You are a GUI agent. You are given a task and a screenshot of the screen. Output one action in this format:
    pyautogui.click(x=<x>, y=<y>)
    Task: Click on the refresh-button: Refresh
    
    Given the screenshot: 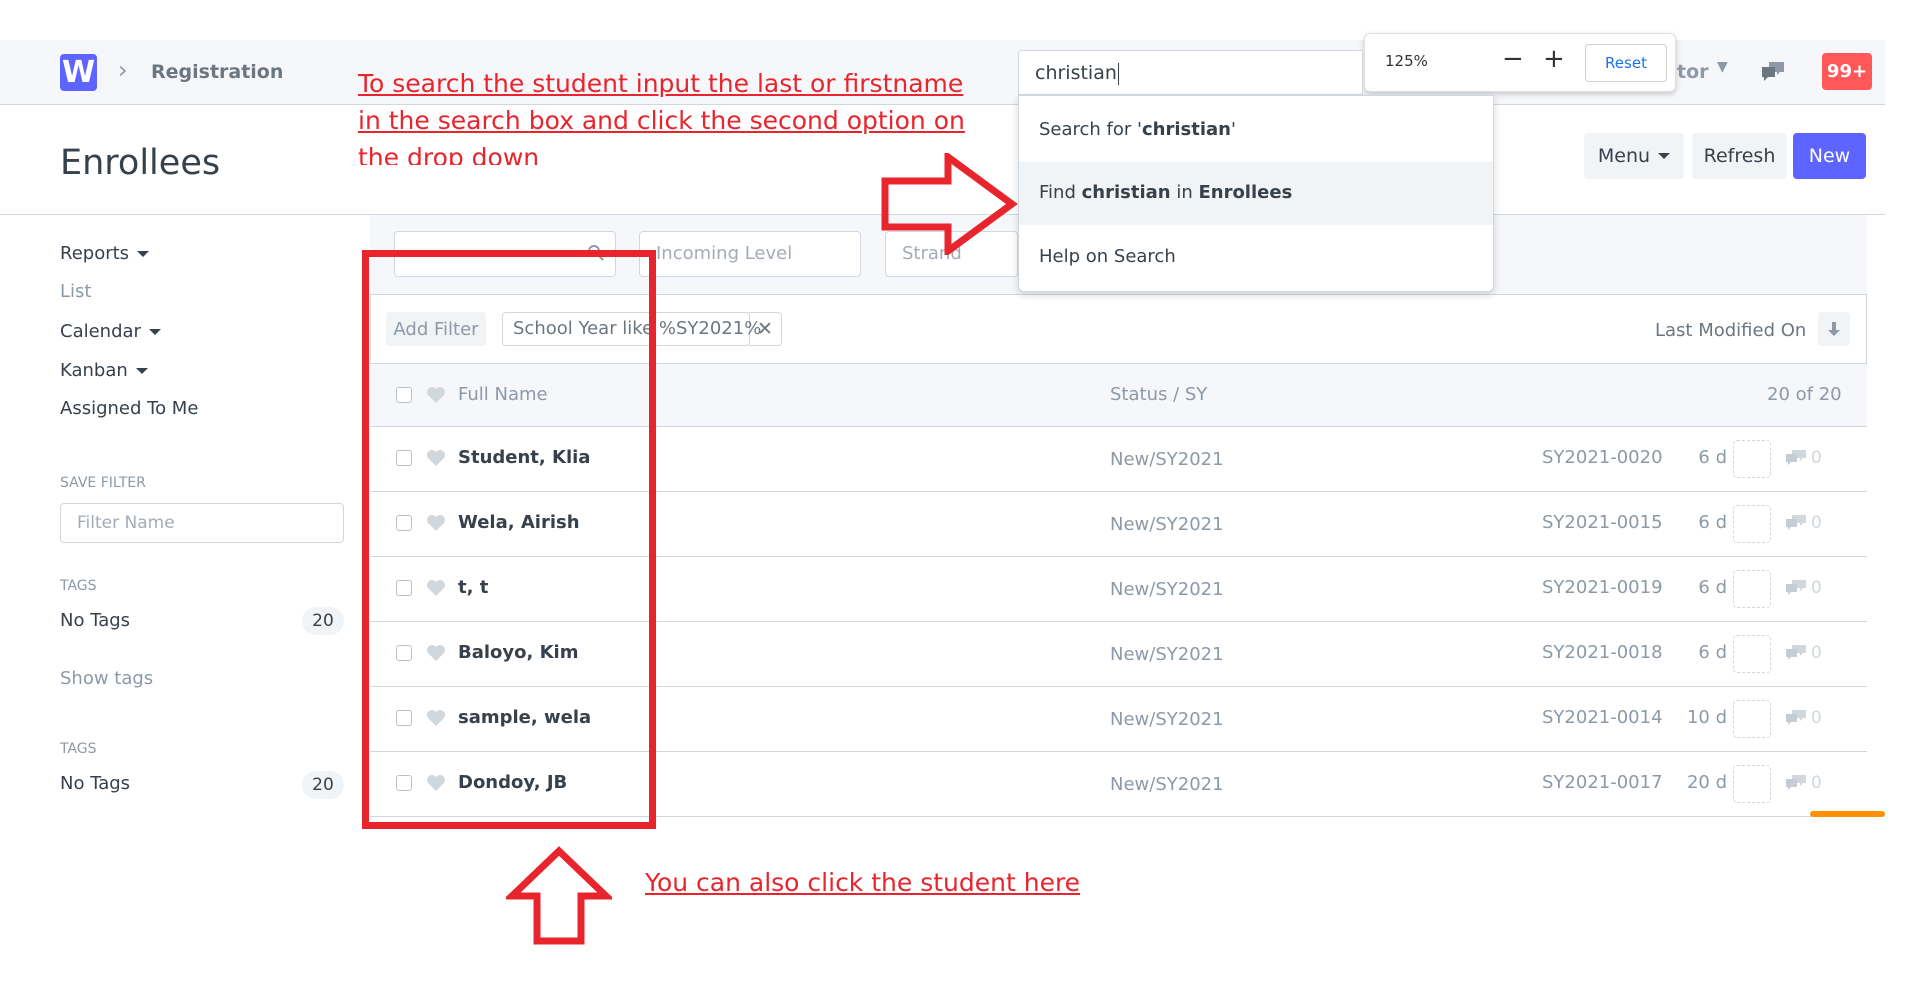 What is the action you would take?
    pyautogui.click(x=1739, y=156)
    